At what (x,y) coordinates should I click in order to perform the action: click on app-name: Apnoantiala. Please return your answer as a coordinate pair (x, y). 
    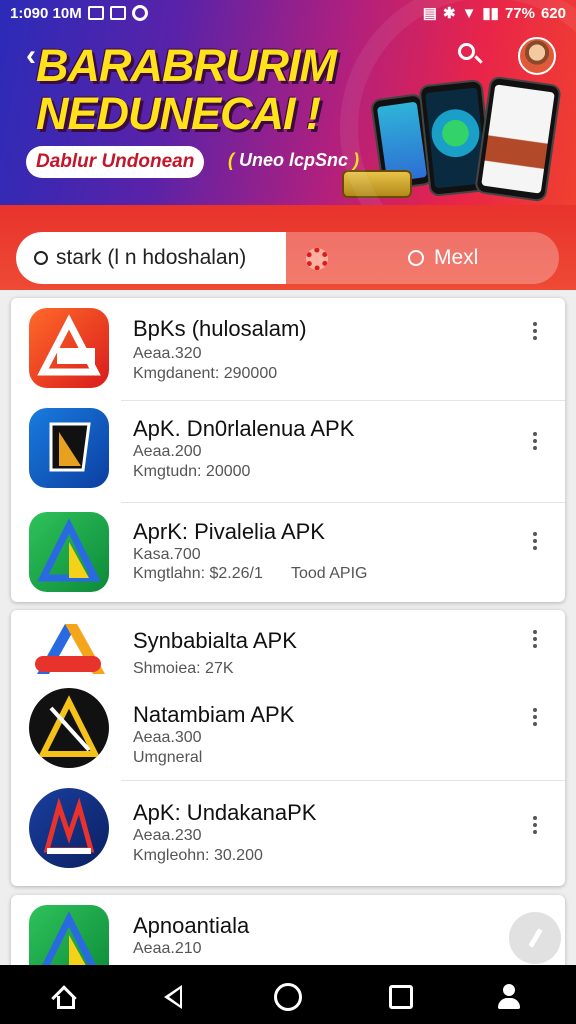
    Looking at the image, I should click on (191, 925).